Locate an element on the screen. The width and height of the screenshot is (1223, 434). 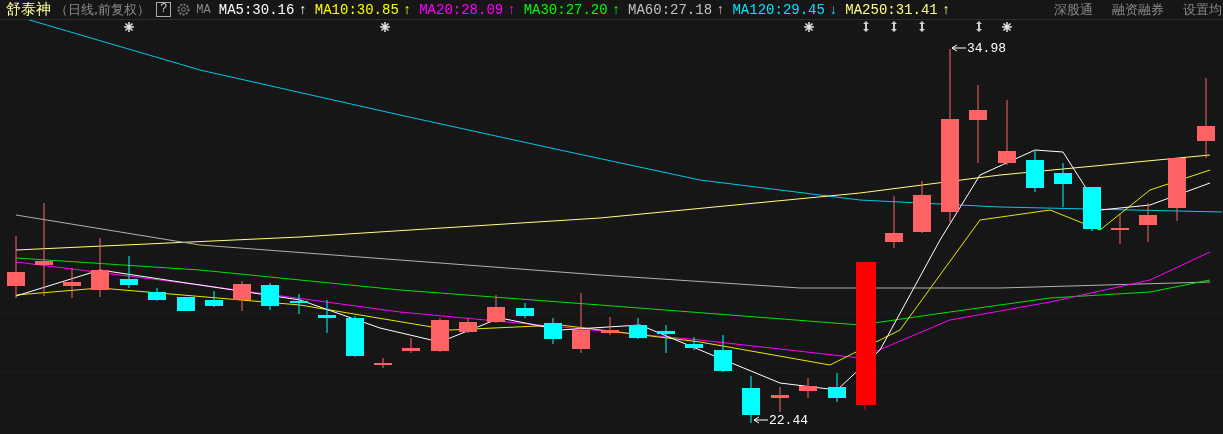
indicator-label: MA is located at coordinates (203, 9).